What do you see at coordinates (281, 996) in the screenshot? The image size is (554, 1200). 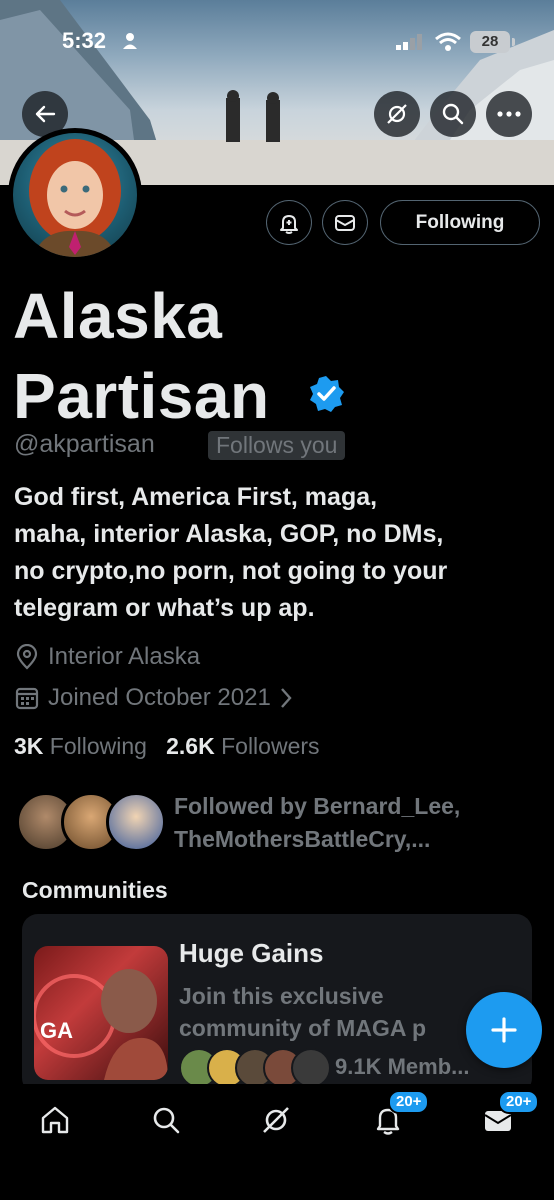 I see `community-desc-line: Join this exclusive` at bounding box center [281, 996].